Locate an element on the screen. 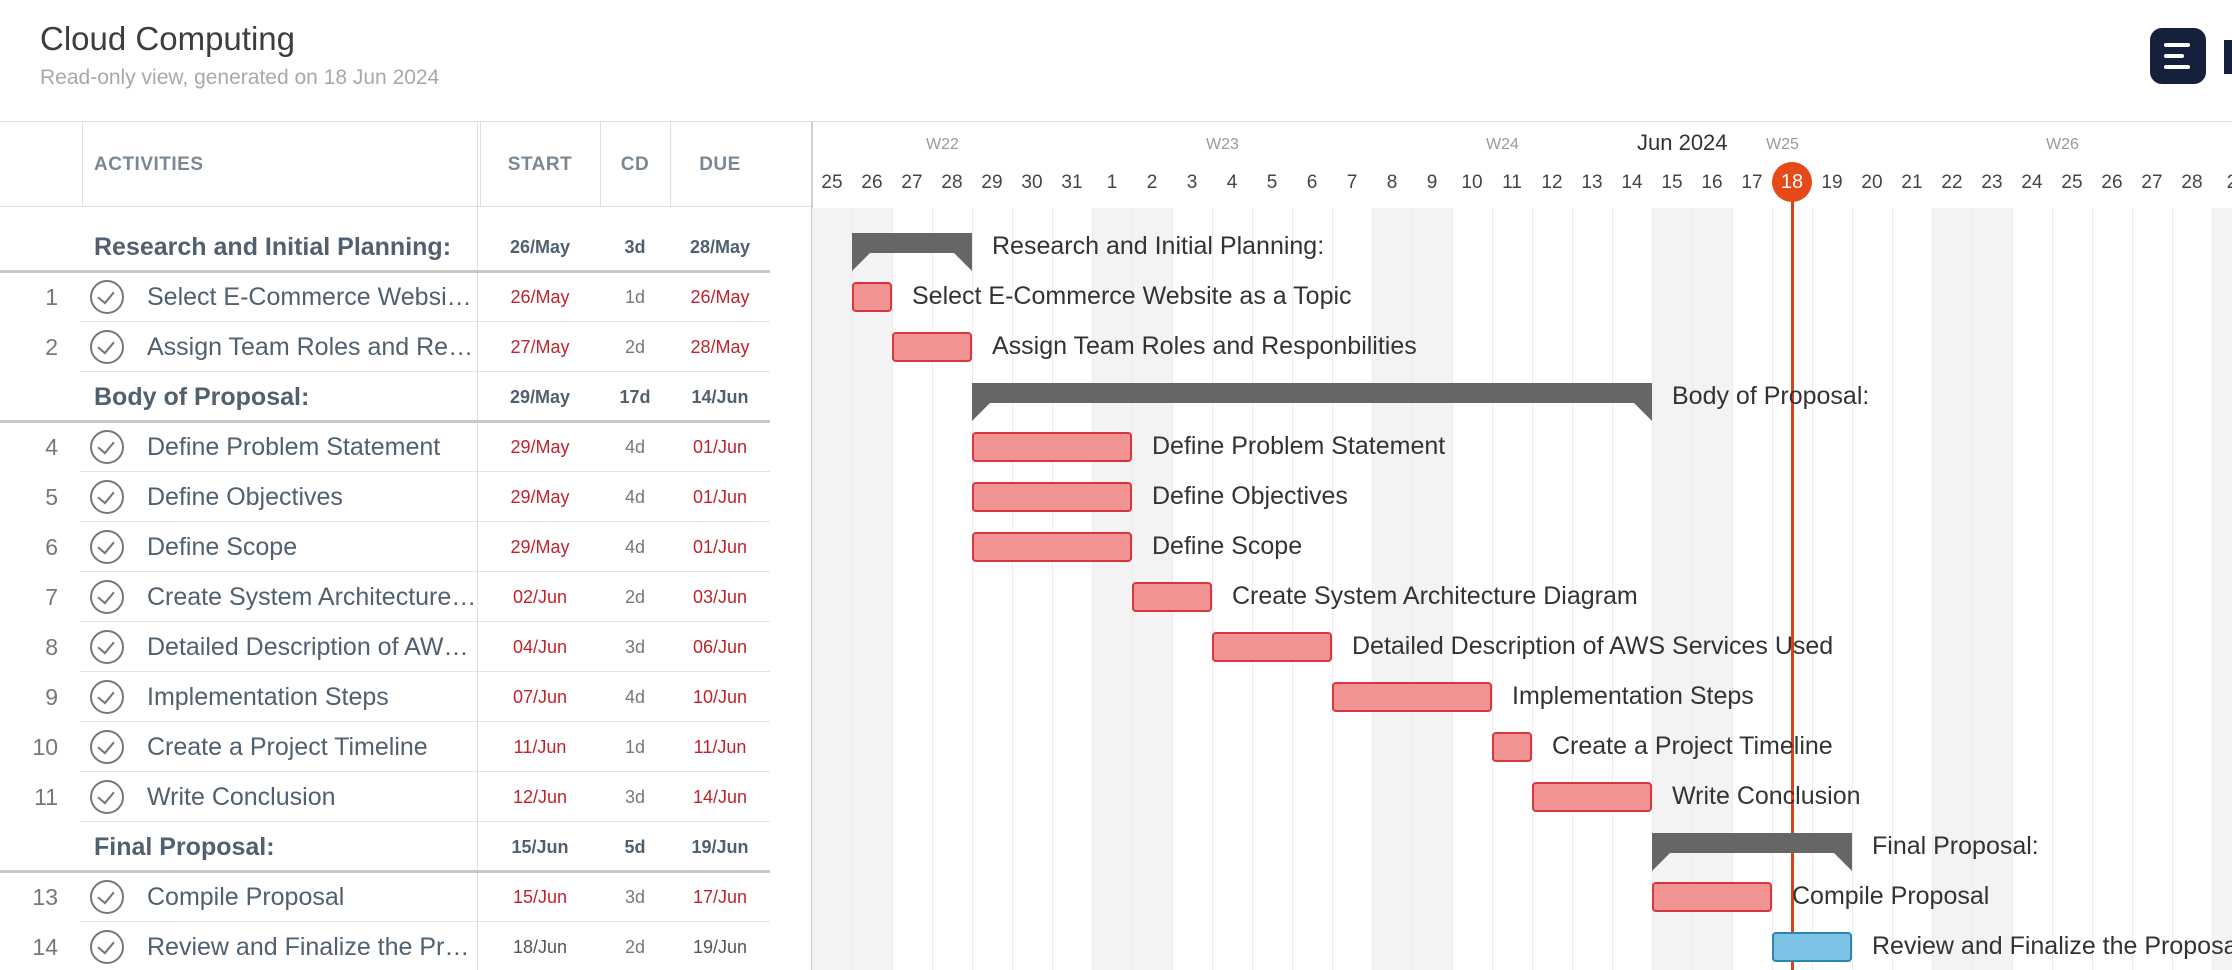 Image resolution: width=2232 pixels, height=970 pixels. task-name: Create a Project Timeline is located at coordinates (312, 747).